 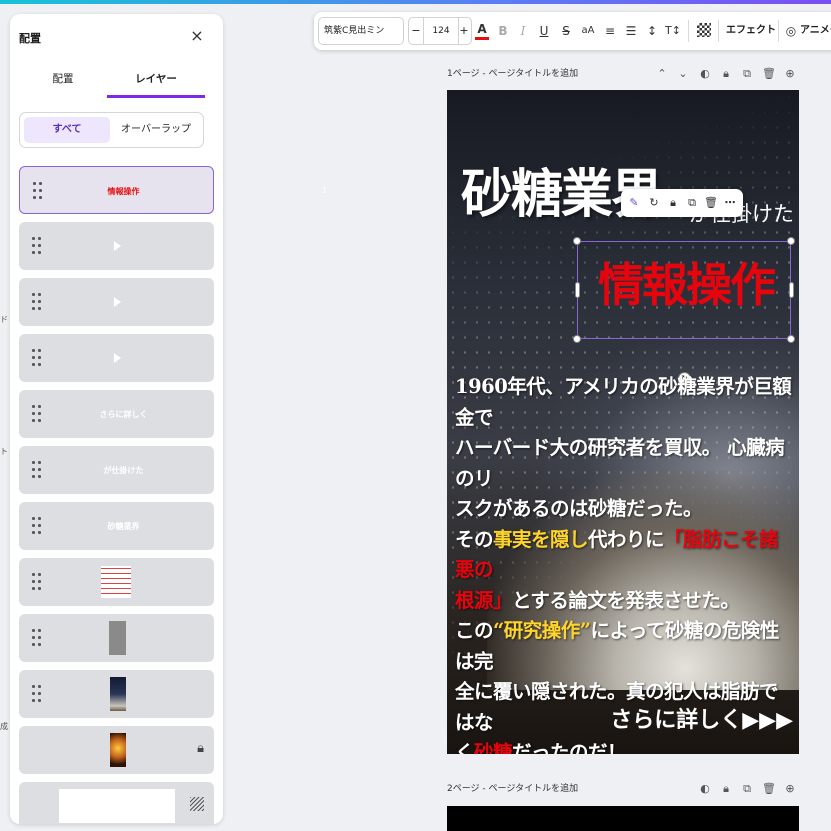 I want to click on image-thumbnail, so click(x=118, y=750).